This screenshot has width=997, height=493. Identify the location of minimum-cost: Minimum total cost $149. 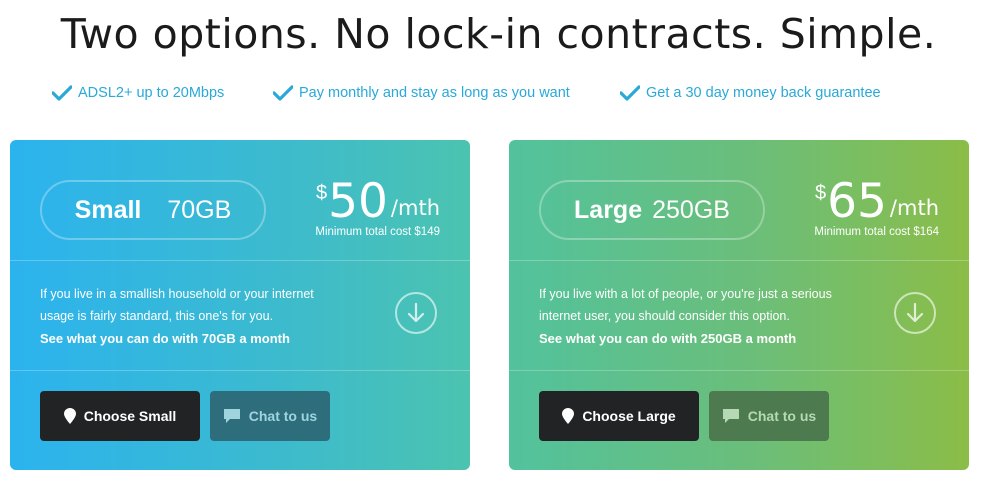
(377, 232).